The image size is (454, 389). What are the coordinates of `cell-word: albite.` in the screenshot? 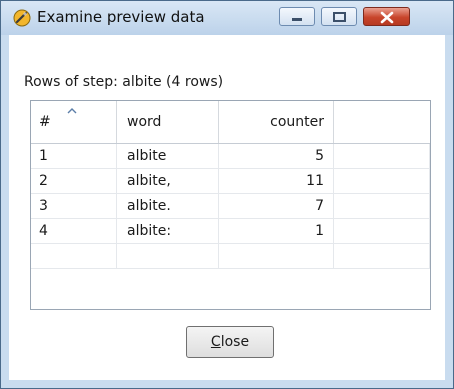 It's located at (168, 206).